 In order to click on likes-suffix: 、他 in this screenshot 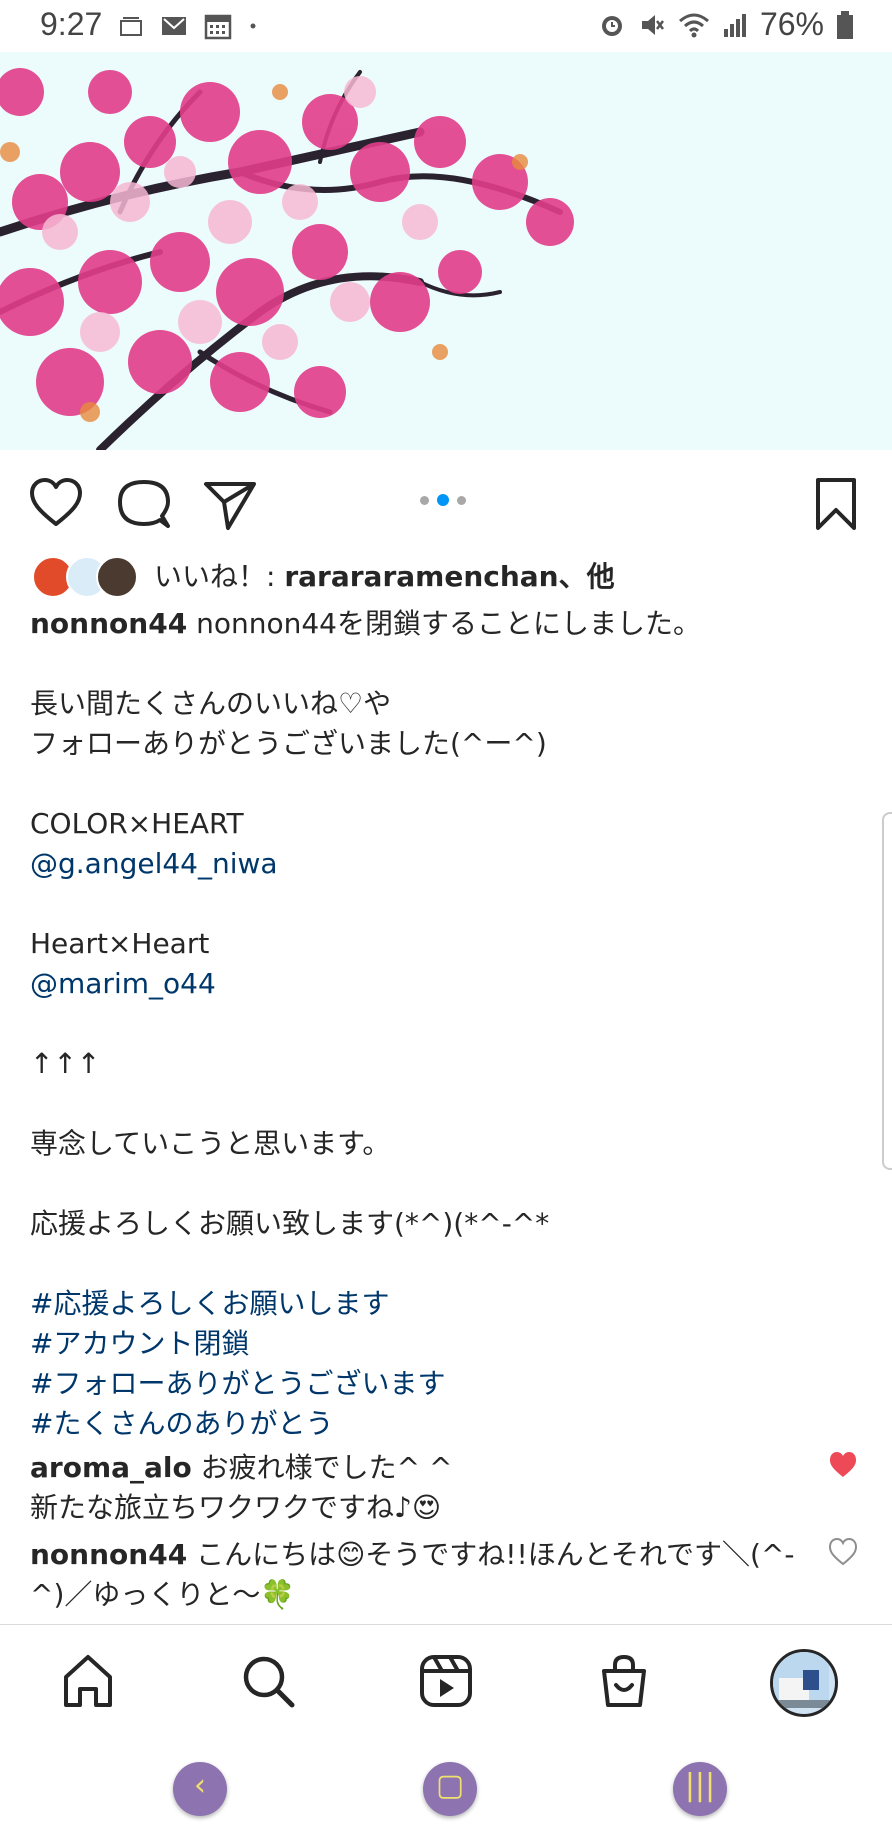, I will do `click(586, 576)`.